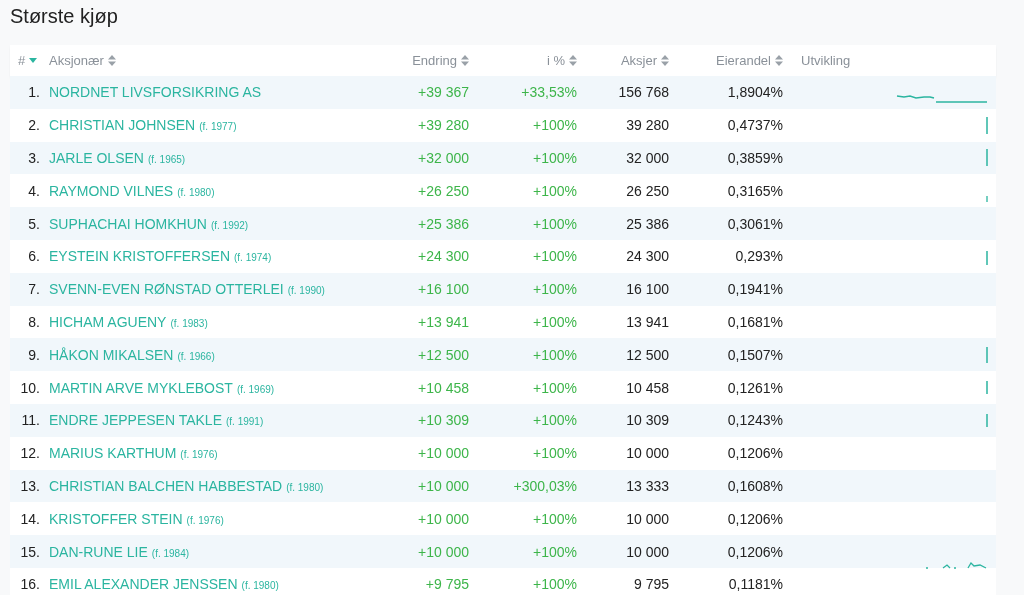 This screenshot has height=595, width=1024. What do you see at coordinates (647, 158) in the screenshot?
I see `shares-cell: 32 000` at bounding box center [647, 158].